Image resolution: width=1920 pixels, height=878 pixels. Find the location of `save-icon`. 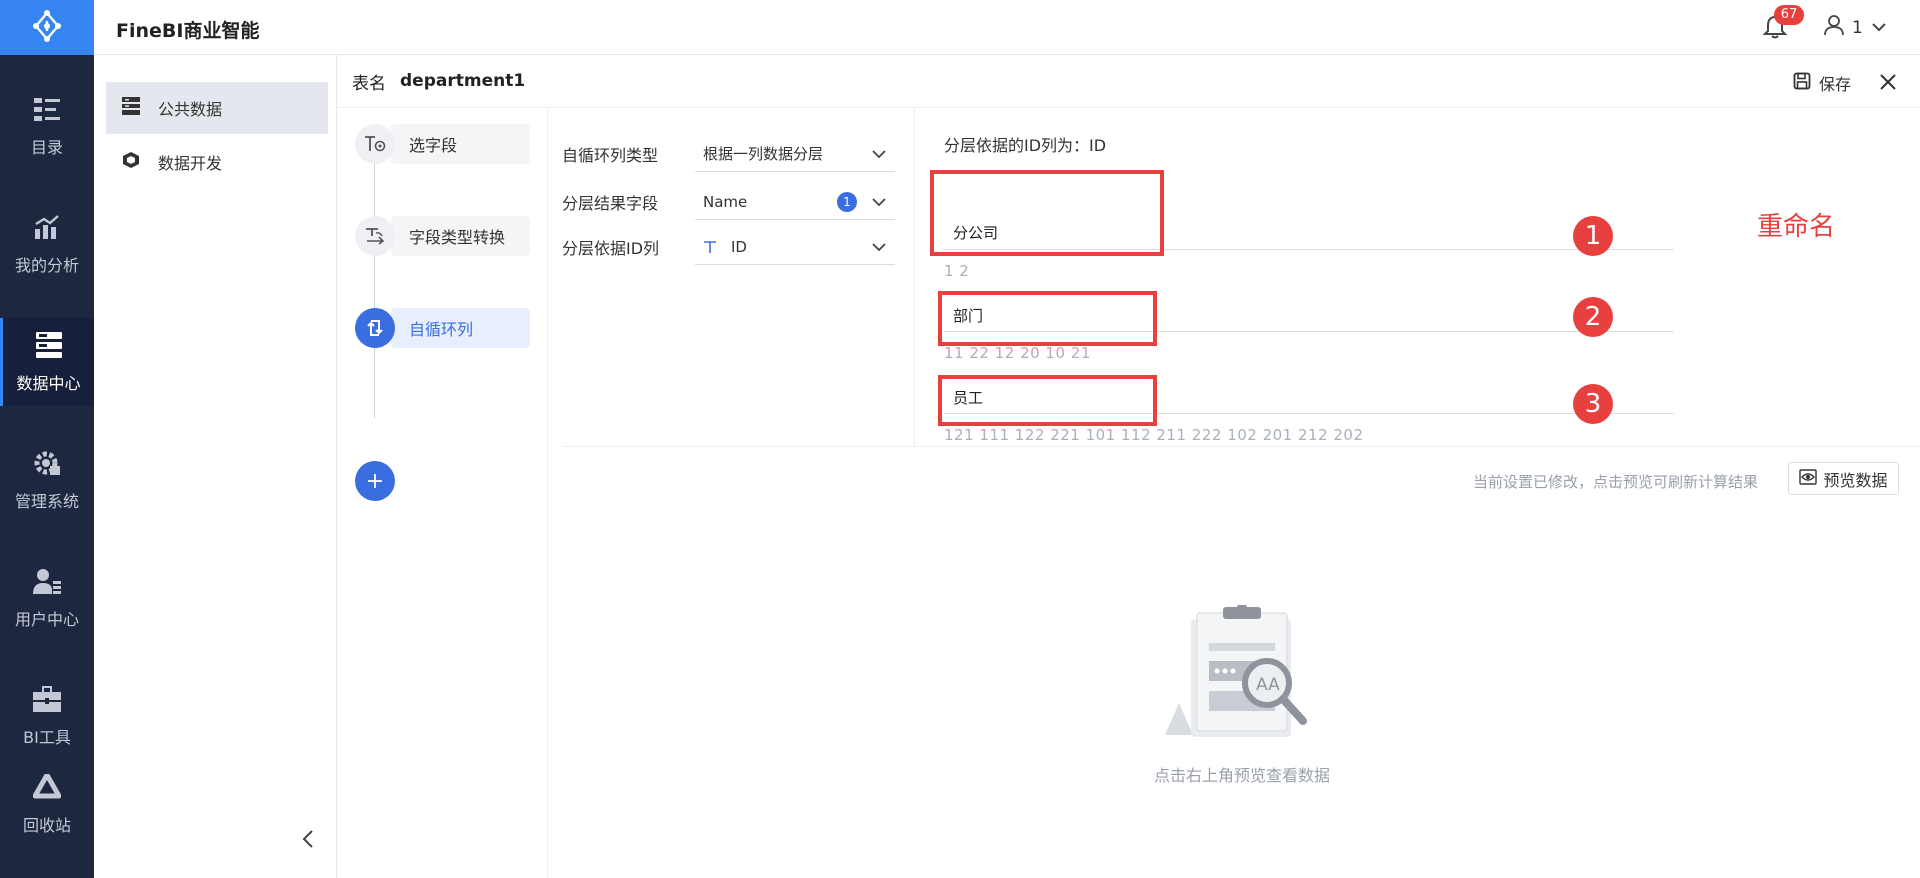

save-icon is located at coordinates (1802, 83).